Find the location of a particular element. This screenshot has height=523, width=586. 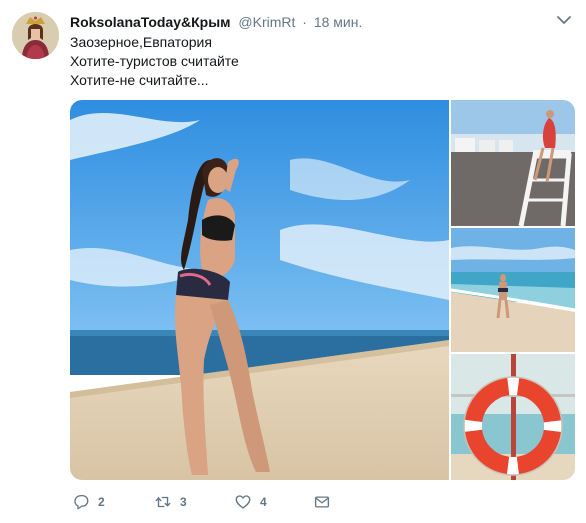

envelope-icon is located at coordinates (322, 502).